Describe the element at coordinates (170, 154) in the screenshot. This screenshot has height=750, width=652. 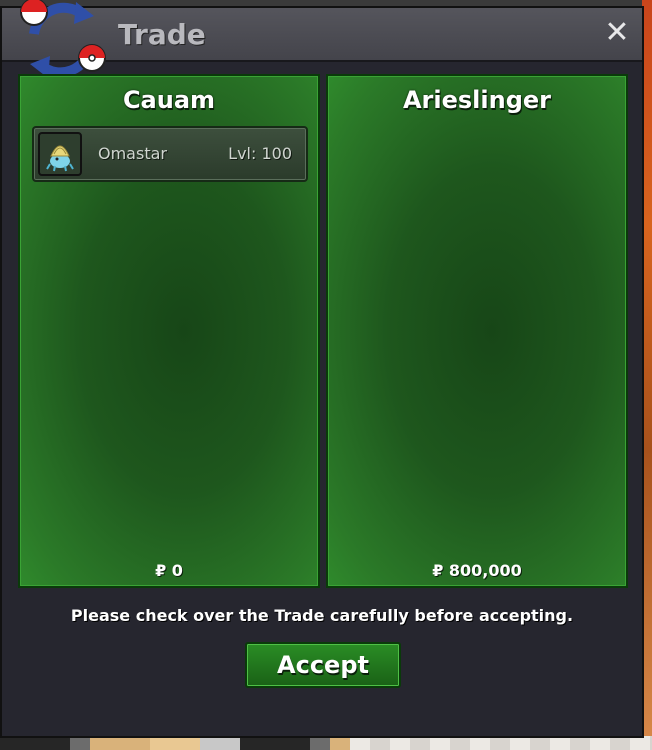
I see `pokemon-slot: Omastar Lvl: 100` at that location.